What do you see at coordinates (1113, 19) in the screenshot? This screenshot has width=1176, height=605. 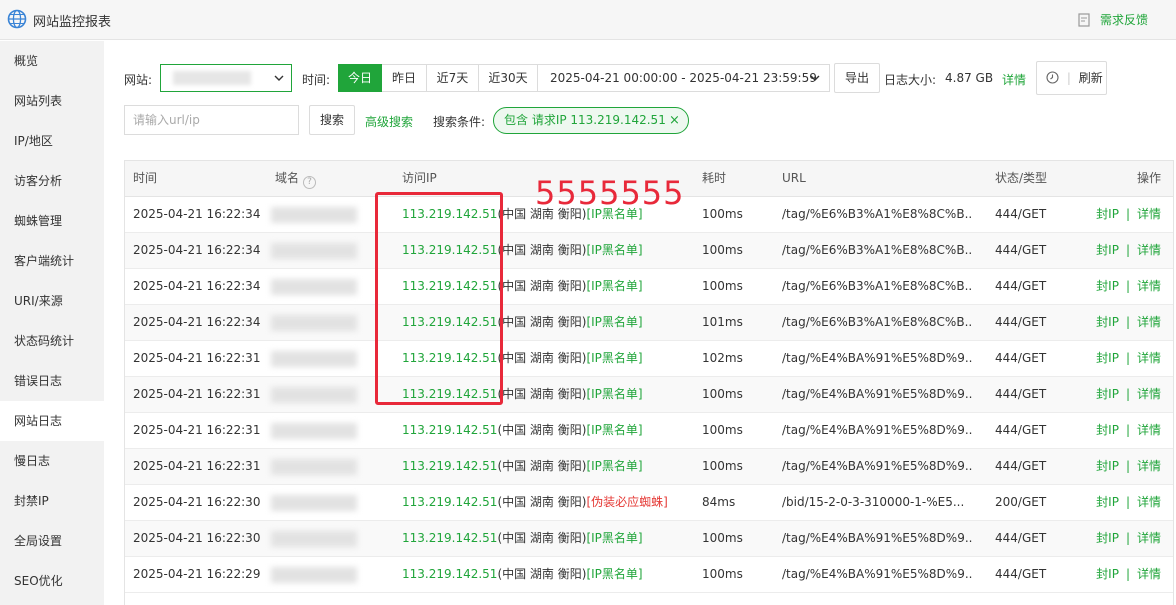 I see `feedback-link: 需求反馈` at bounding box center [1113, 19].